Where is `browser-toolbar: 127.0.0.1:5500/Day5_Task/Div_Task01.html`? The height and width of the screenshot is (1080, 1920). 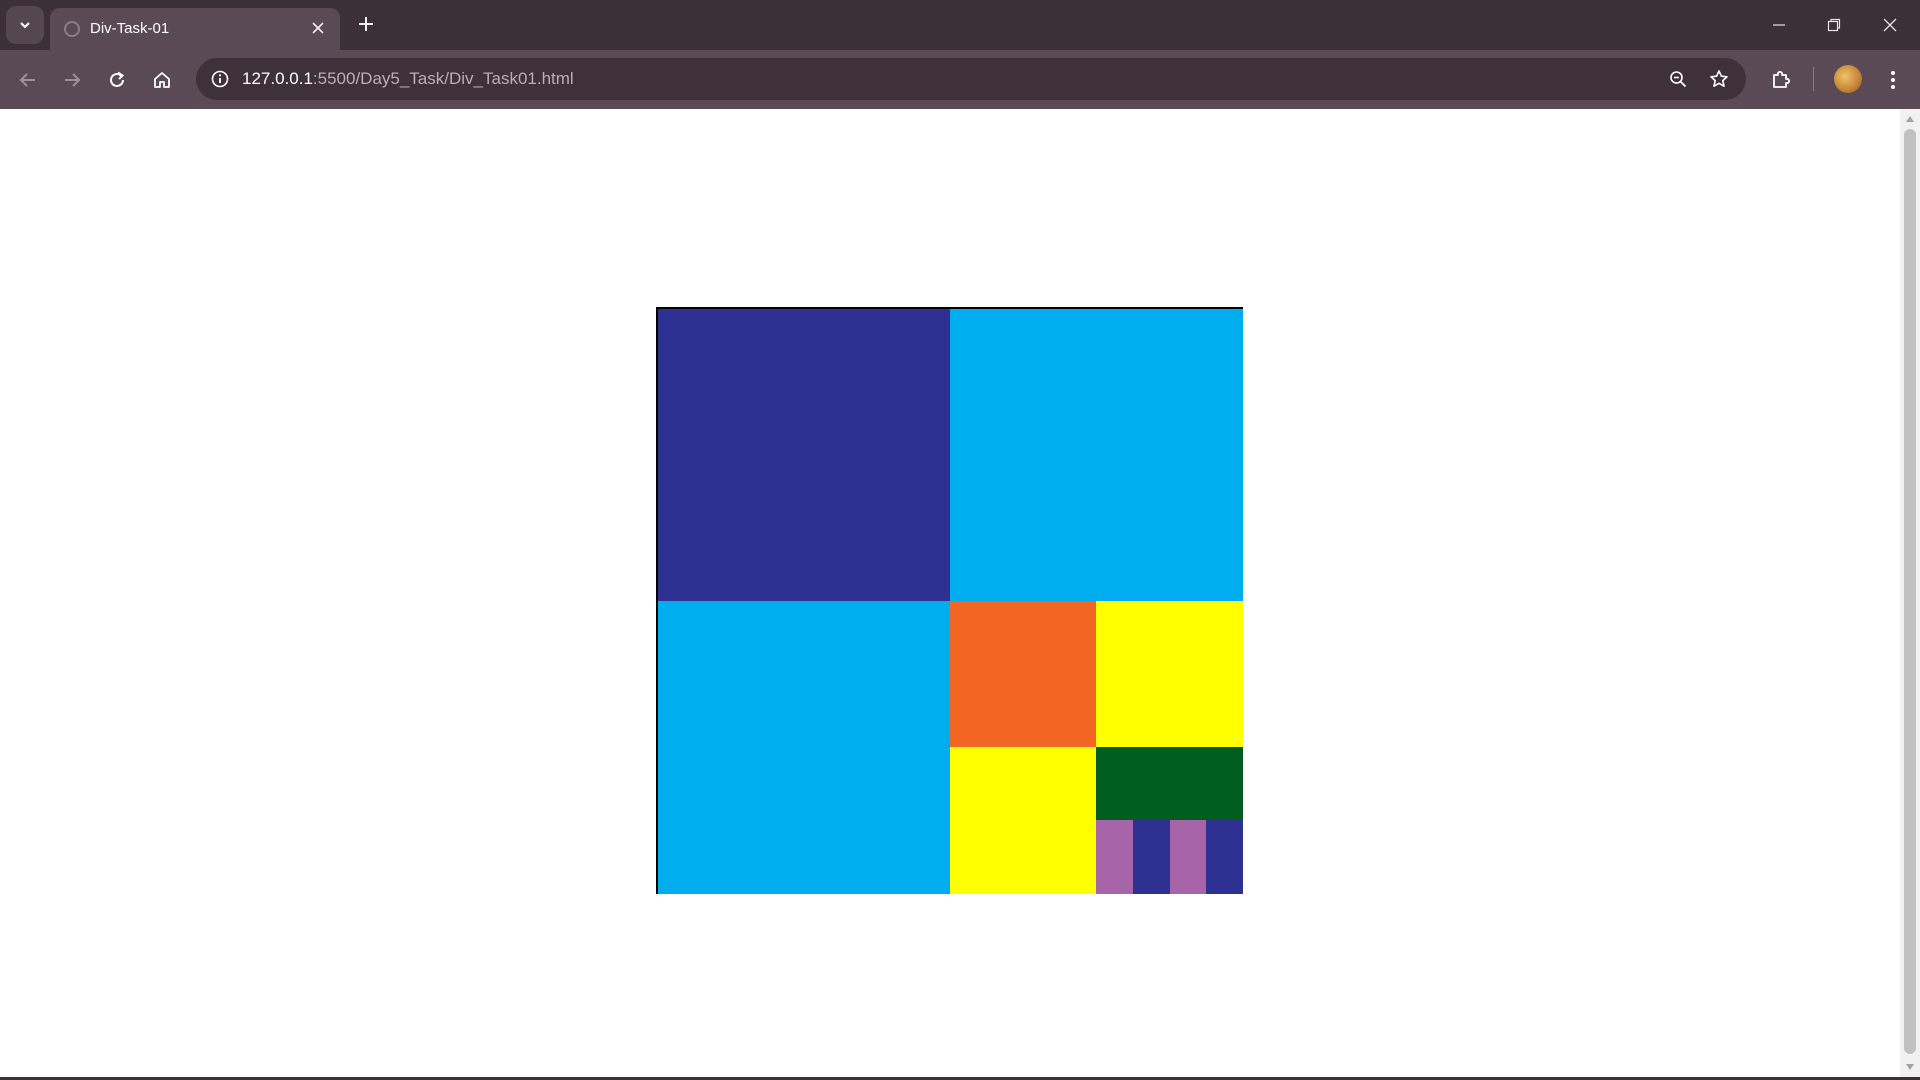 browser-toolbar: 127.0.0.1:5500/Day5_Task/Div_Task01.html is located at coordinates (960, 79).